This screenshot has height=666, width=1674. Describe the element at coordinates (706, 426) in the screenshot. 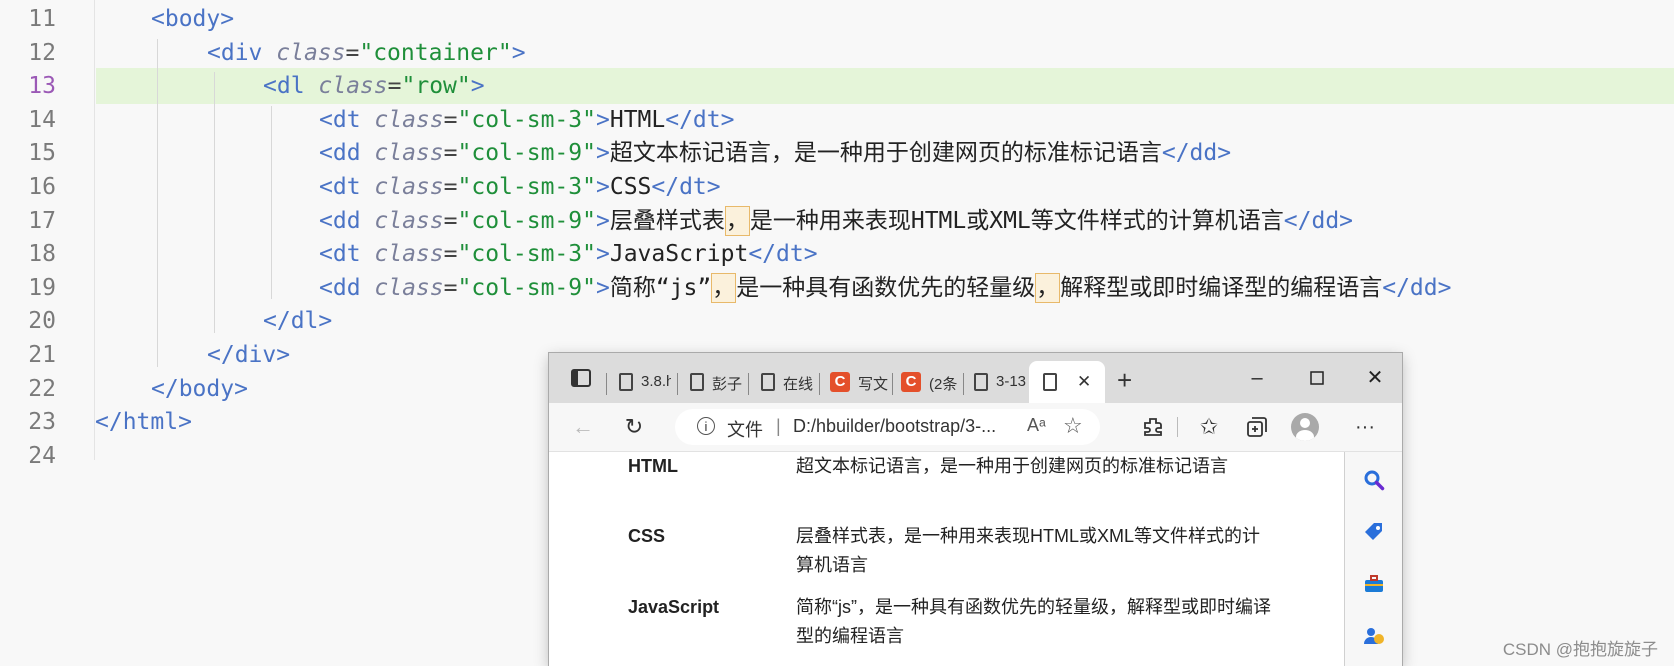

I see `info-icon: i` at that location.